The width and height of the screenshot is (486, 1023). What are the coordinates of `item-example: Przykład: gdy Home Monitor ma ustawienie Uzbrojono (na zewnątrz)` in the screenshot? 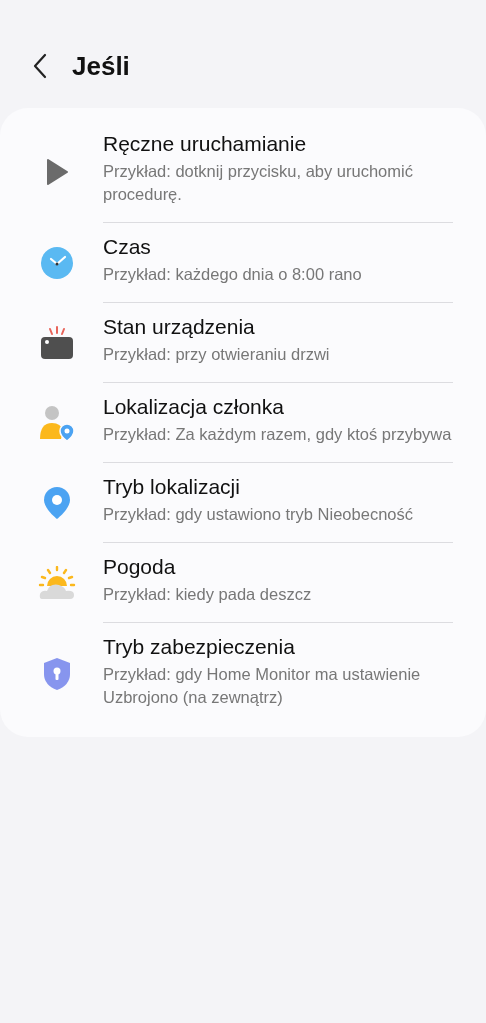 It's located at (262, 686).